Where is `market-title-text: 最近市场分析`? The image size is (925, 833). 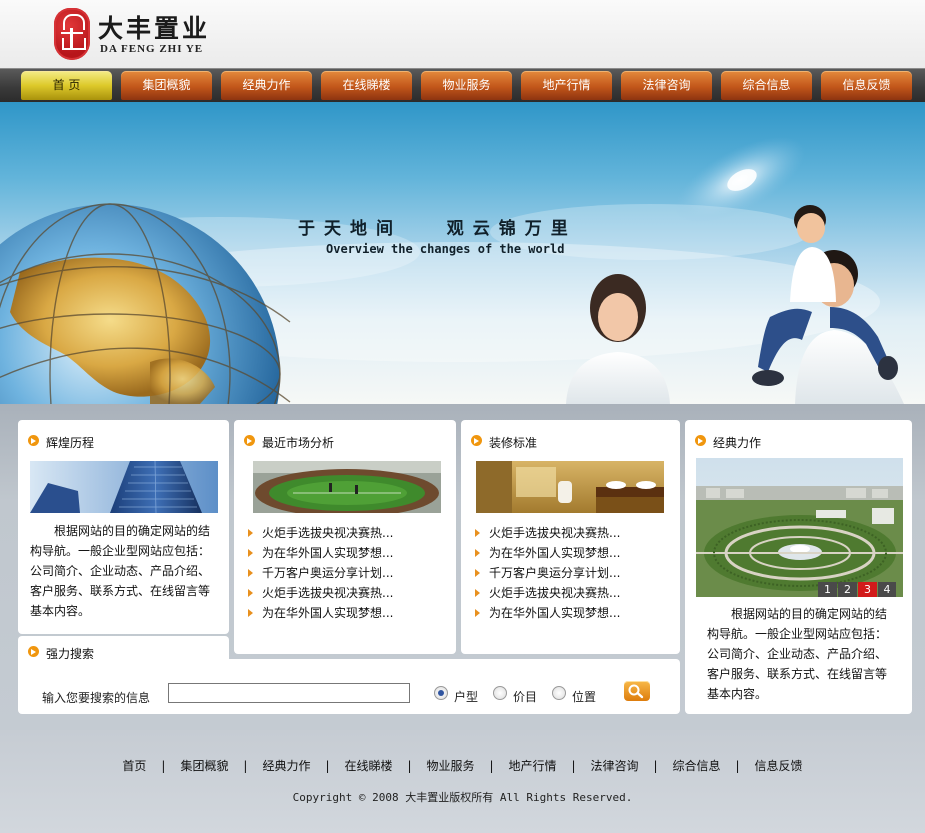 market-title-text: 最近市场分析 is located at coordinates (298, 443).